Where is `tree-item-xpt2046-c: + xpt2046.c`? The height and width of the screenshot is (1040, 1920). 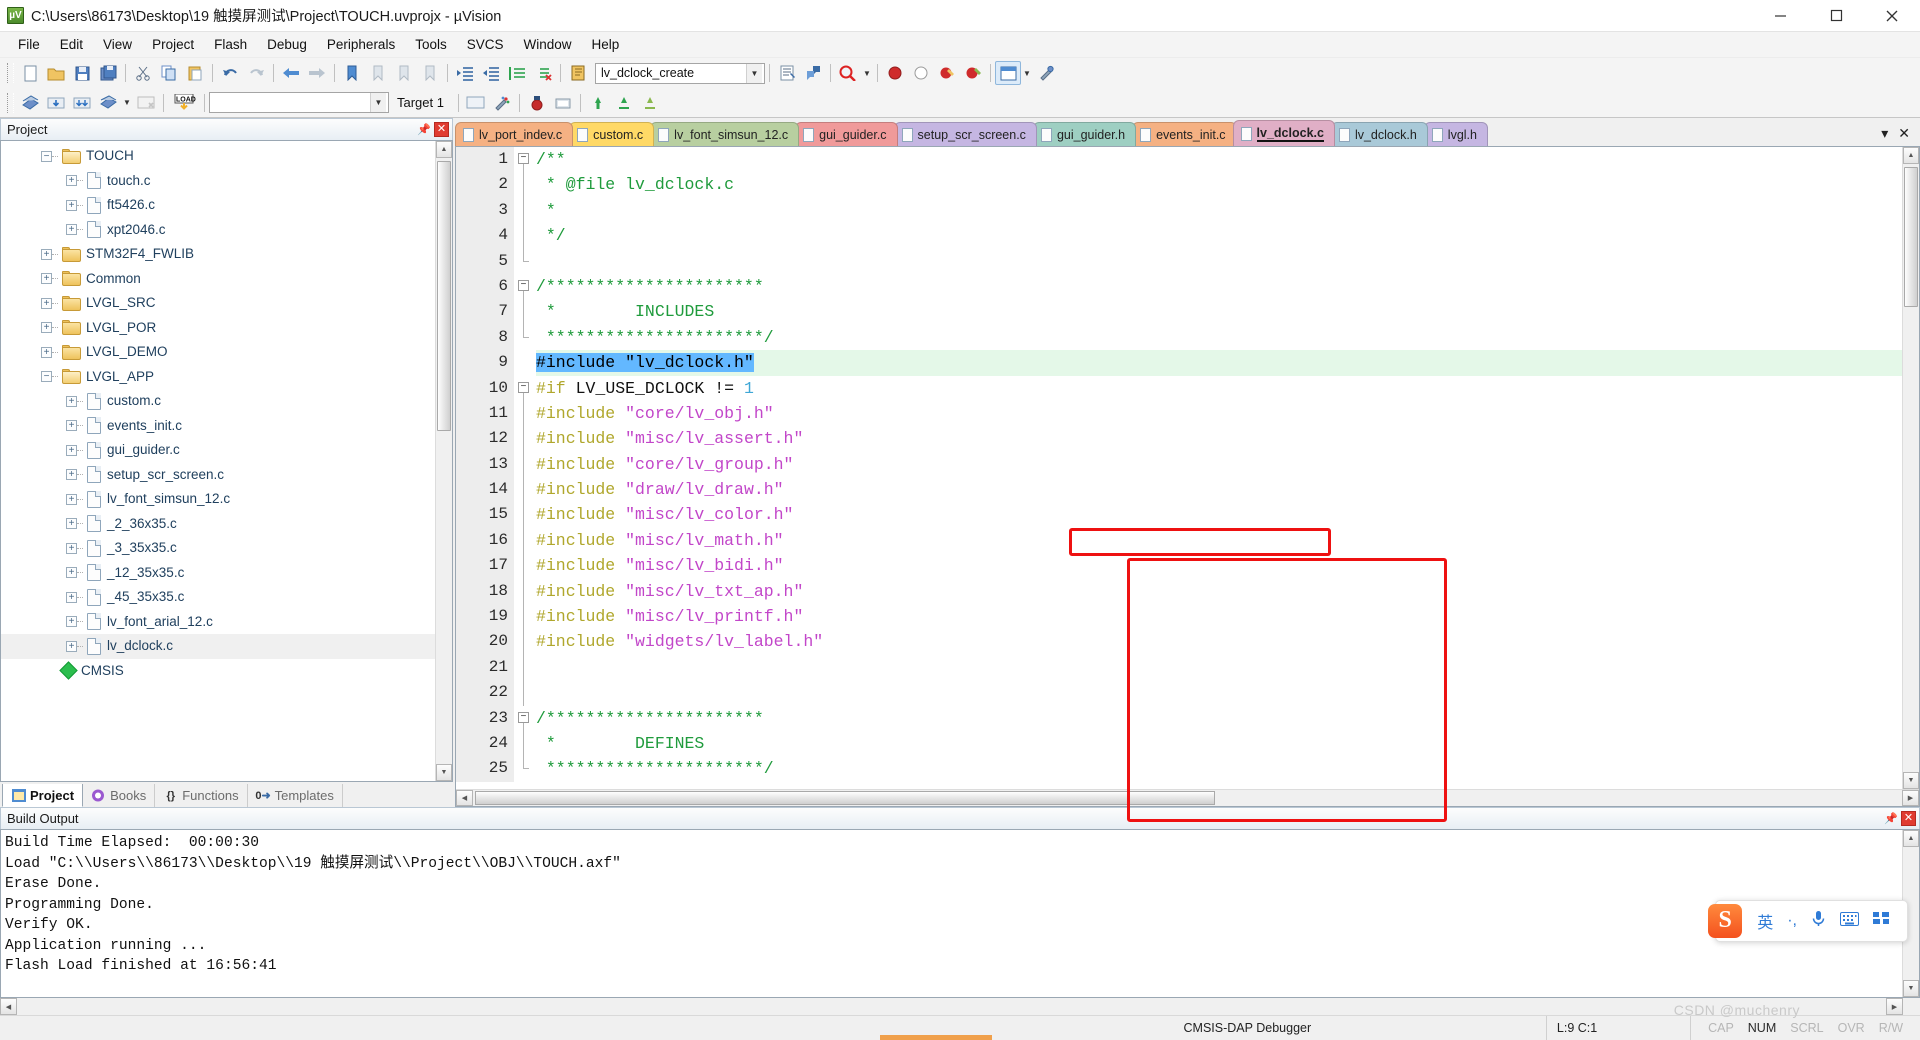 tree-item-xpt2046-c: + xpt2046.c is located at coordinates (218, 230).